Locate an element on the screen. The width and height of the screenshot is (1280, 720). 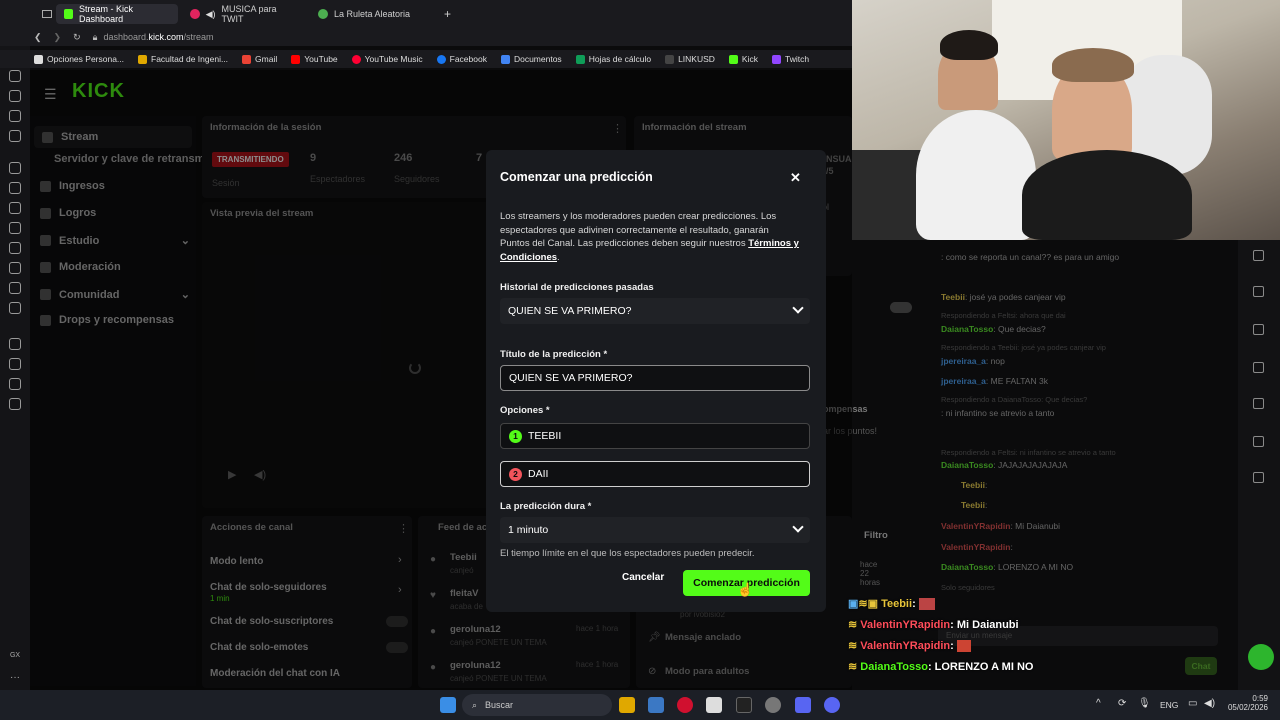
reload-icon: ↻ is located at coordinates (77, 37).